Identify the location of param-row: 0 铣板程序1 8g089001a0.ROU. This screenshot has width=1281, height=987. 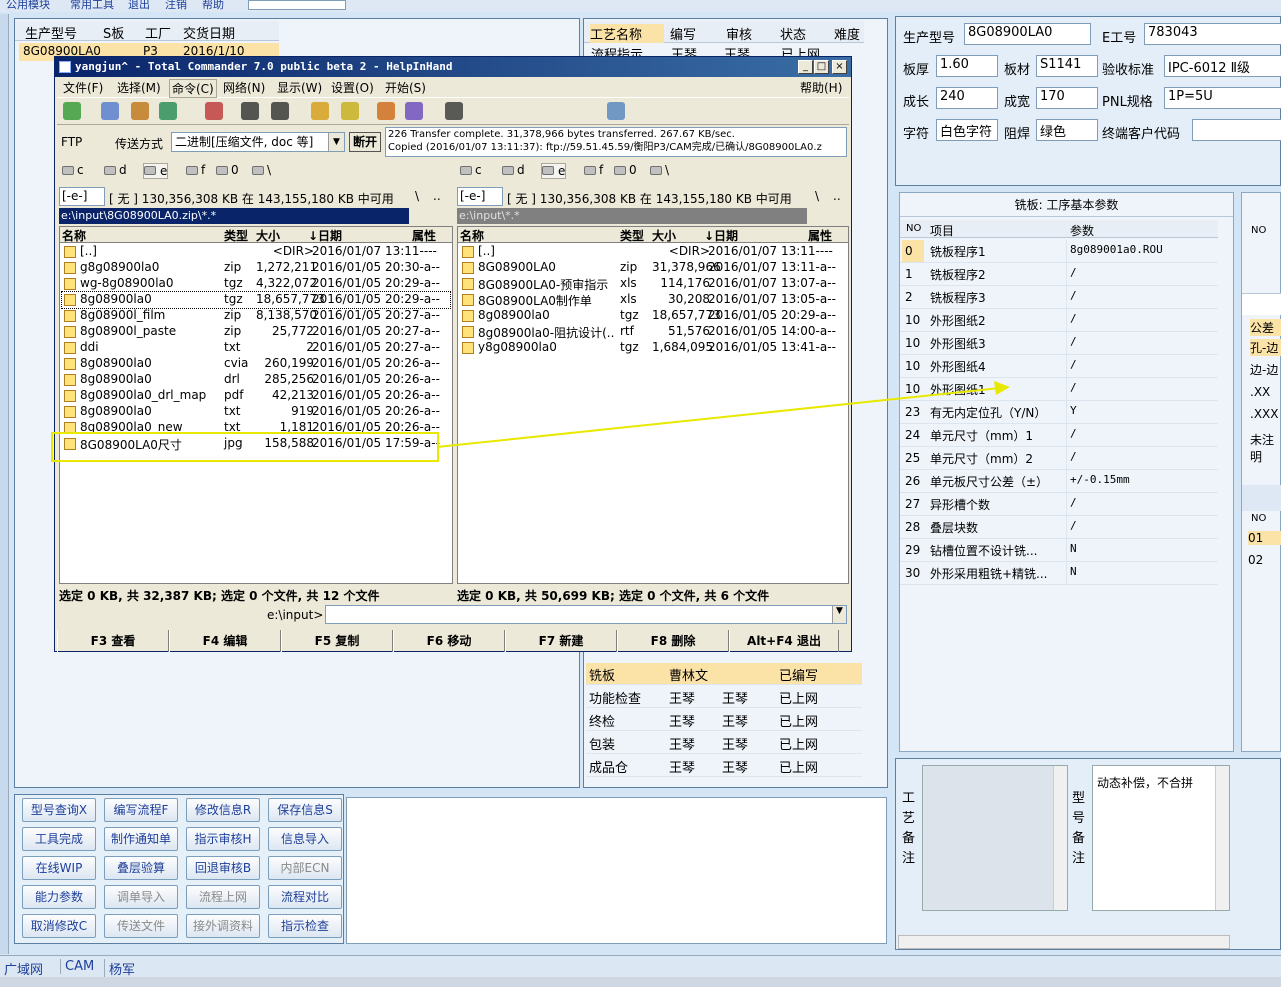
(1059, 251).